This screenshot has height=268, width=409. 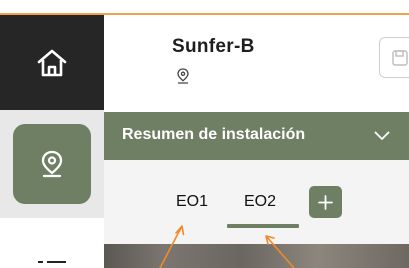 I want to click on selected-tab-indicator, so click(x=263, y=226).